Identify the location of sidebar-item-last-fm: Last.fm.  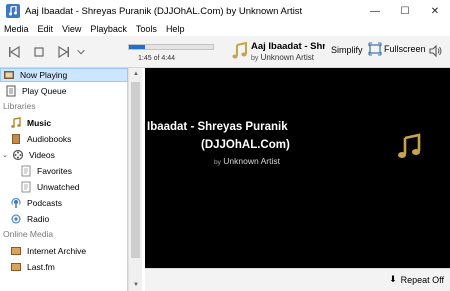
(64, 267).